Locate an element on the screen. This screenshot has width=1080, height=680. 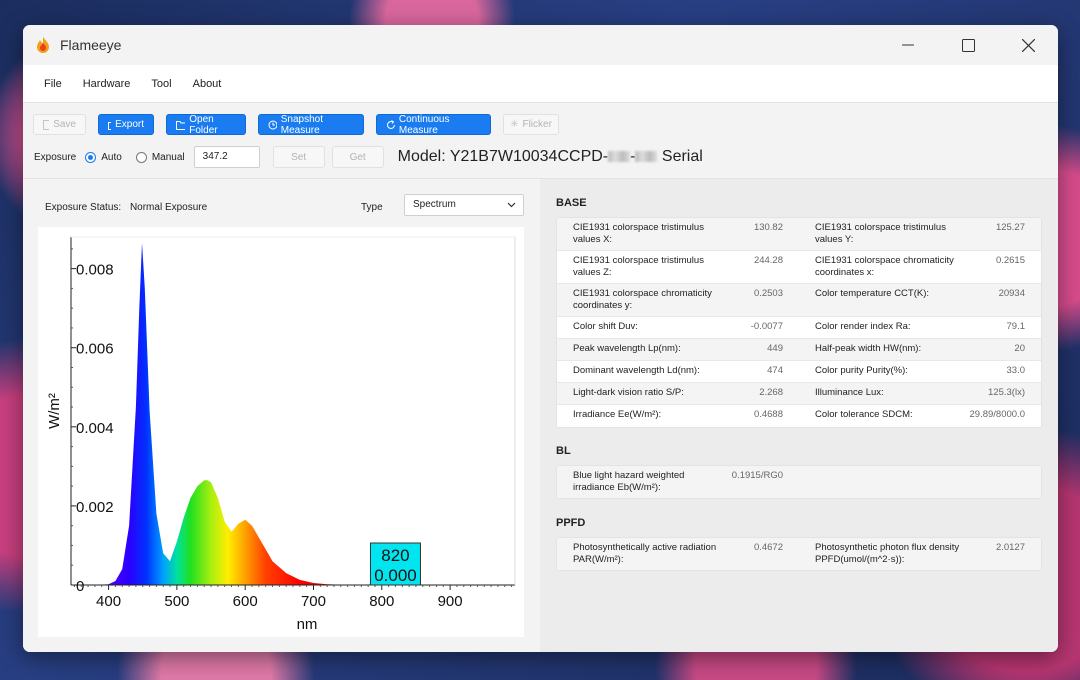
param-label is located at coordinates (892, 482).